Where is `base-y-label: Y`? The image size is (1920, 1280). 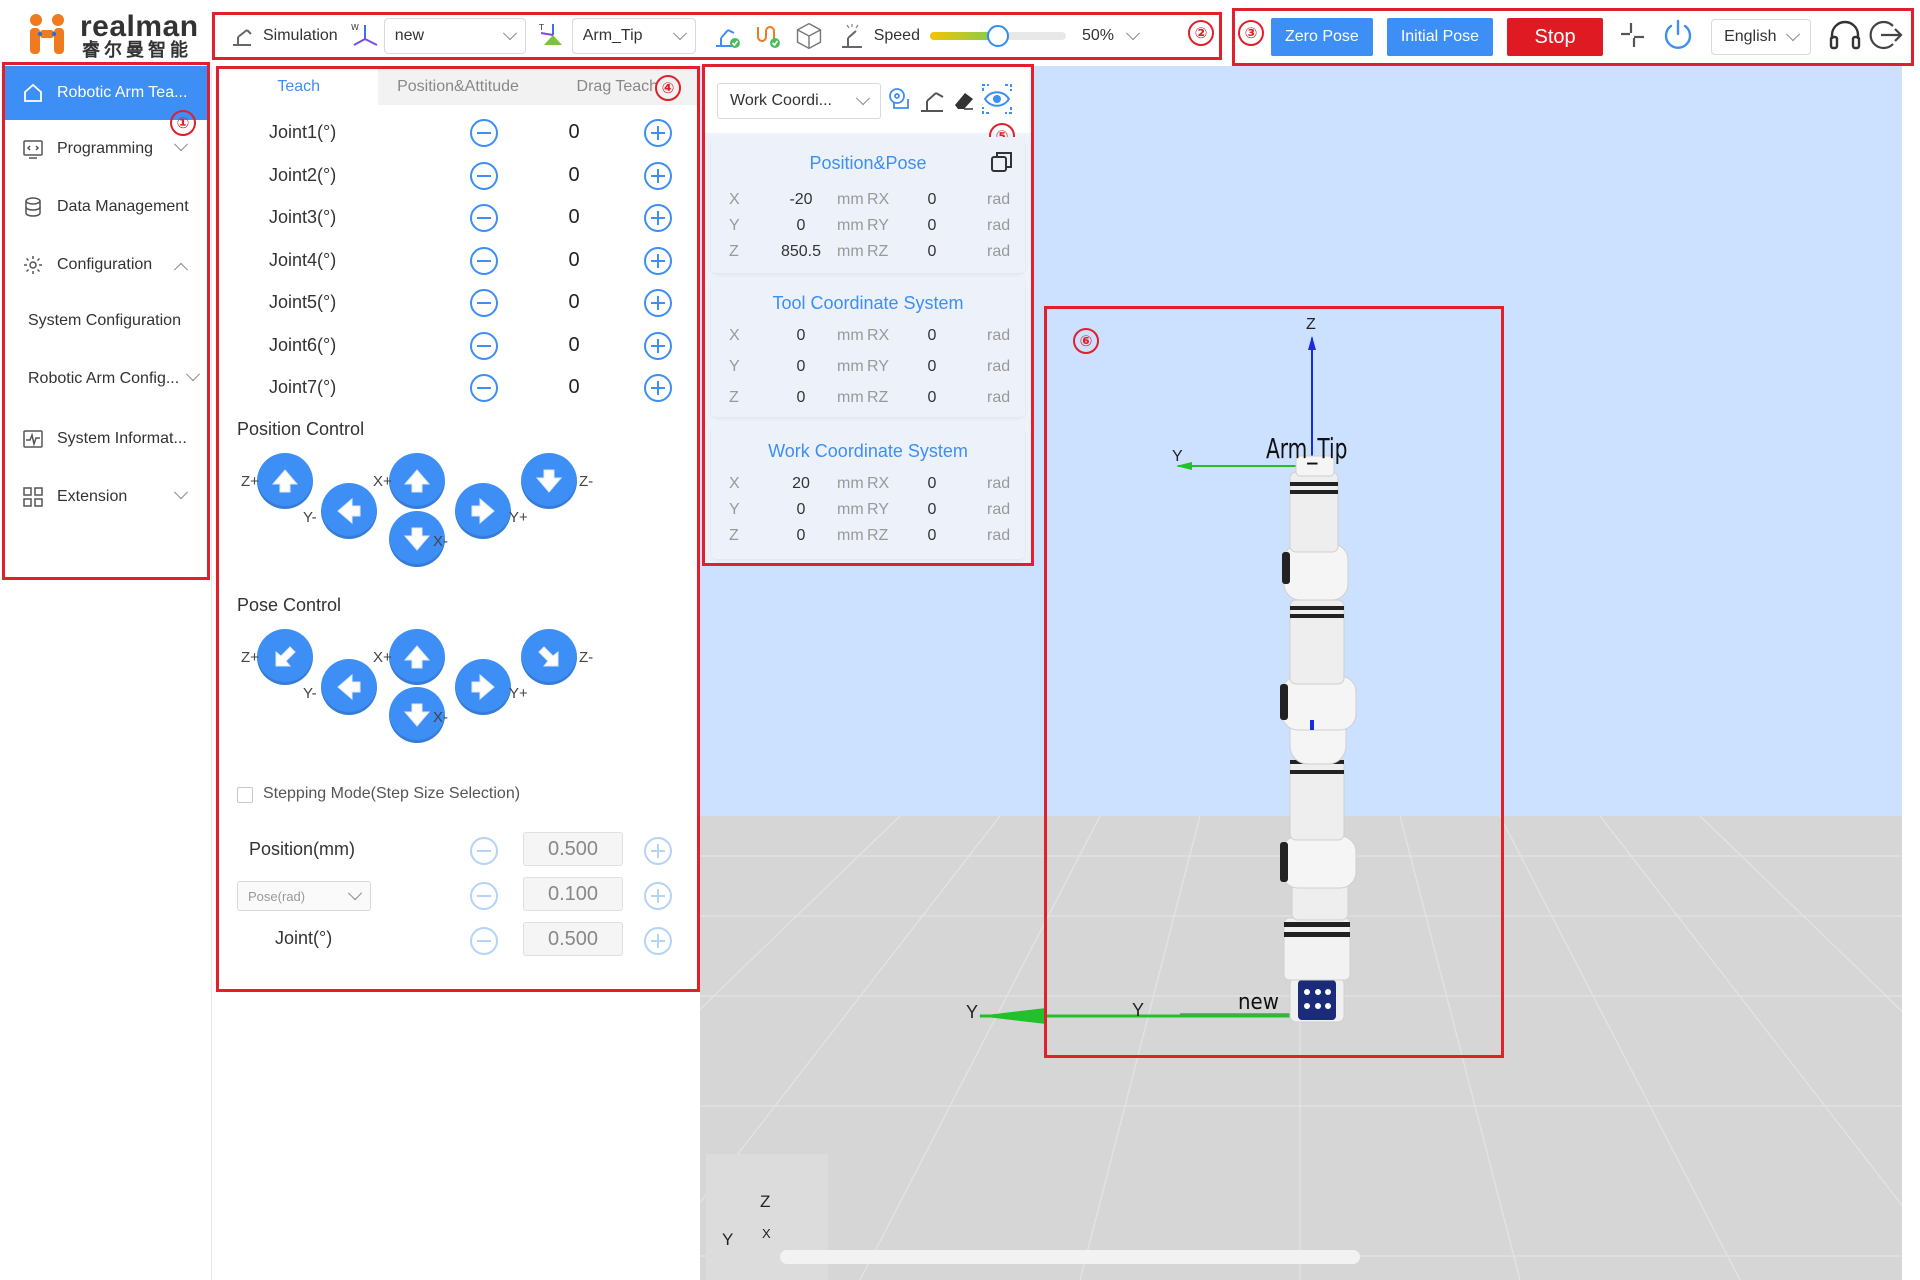
base-y-label: Y is located at coordinates (972, 1012).